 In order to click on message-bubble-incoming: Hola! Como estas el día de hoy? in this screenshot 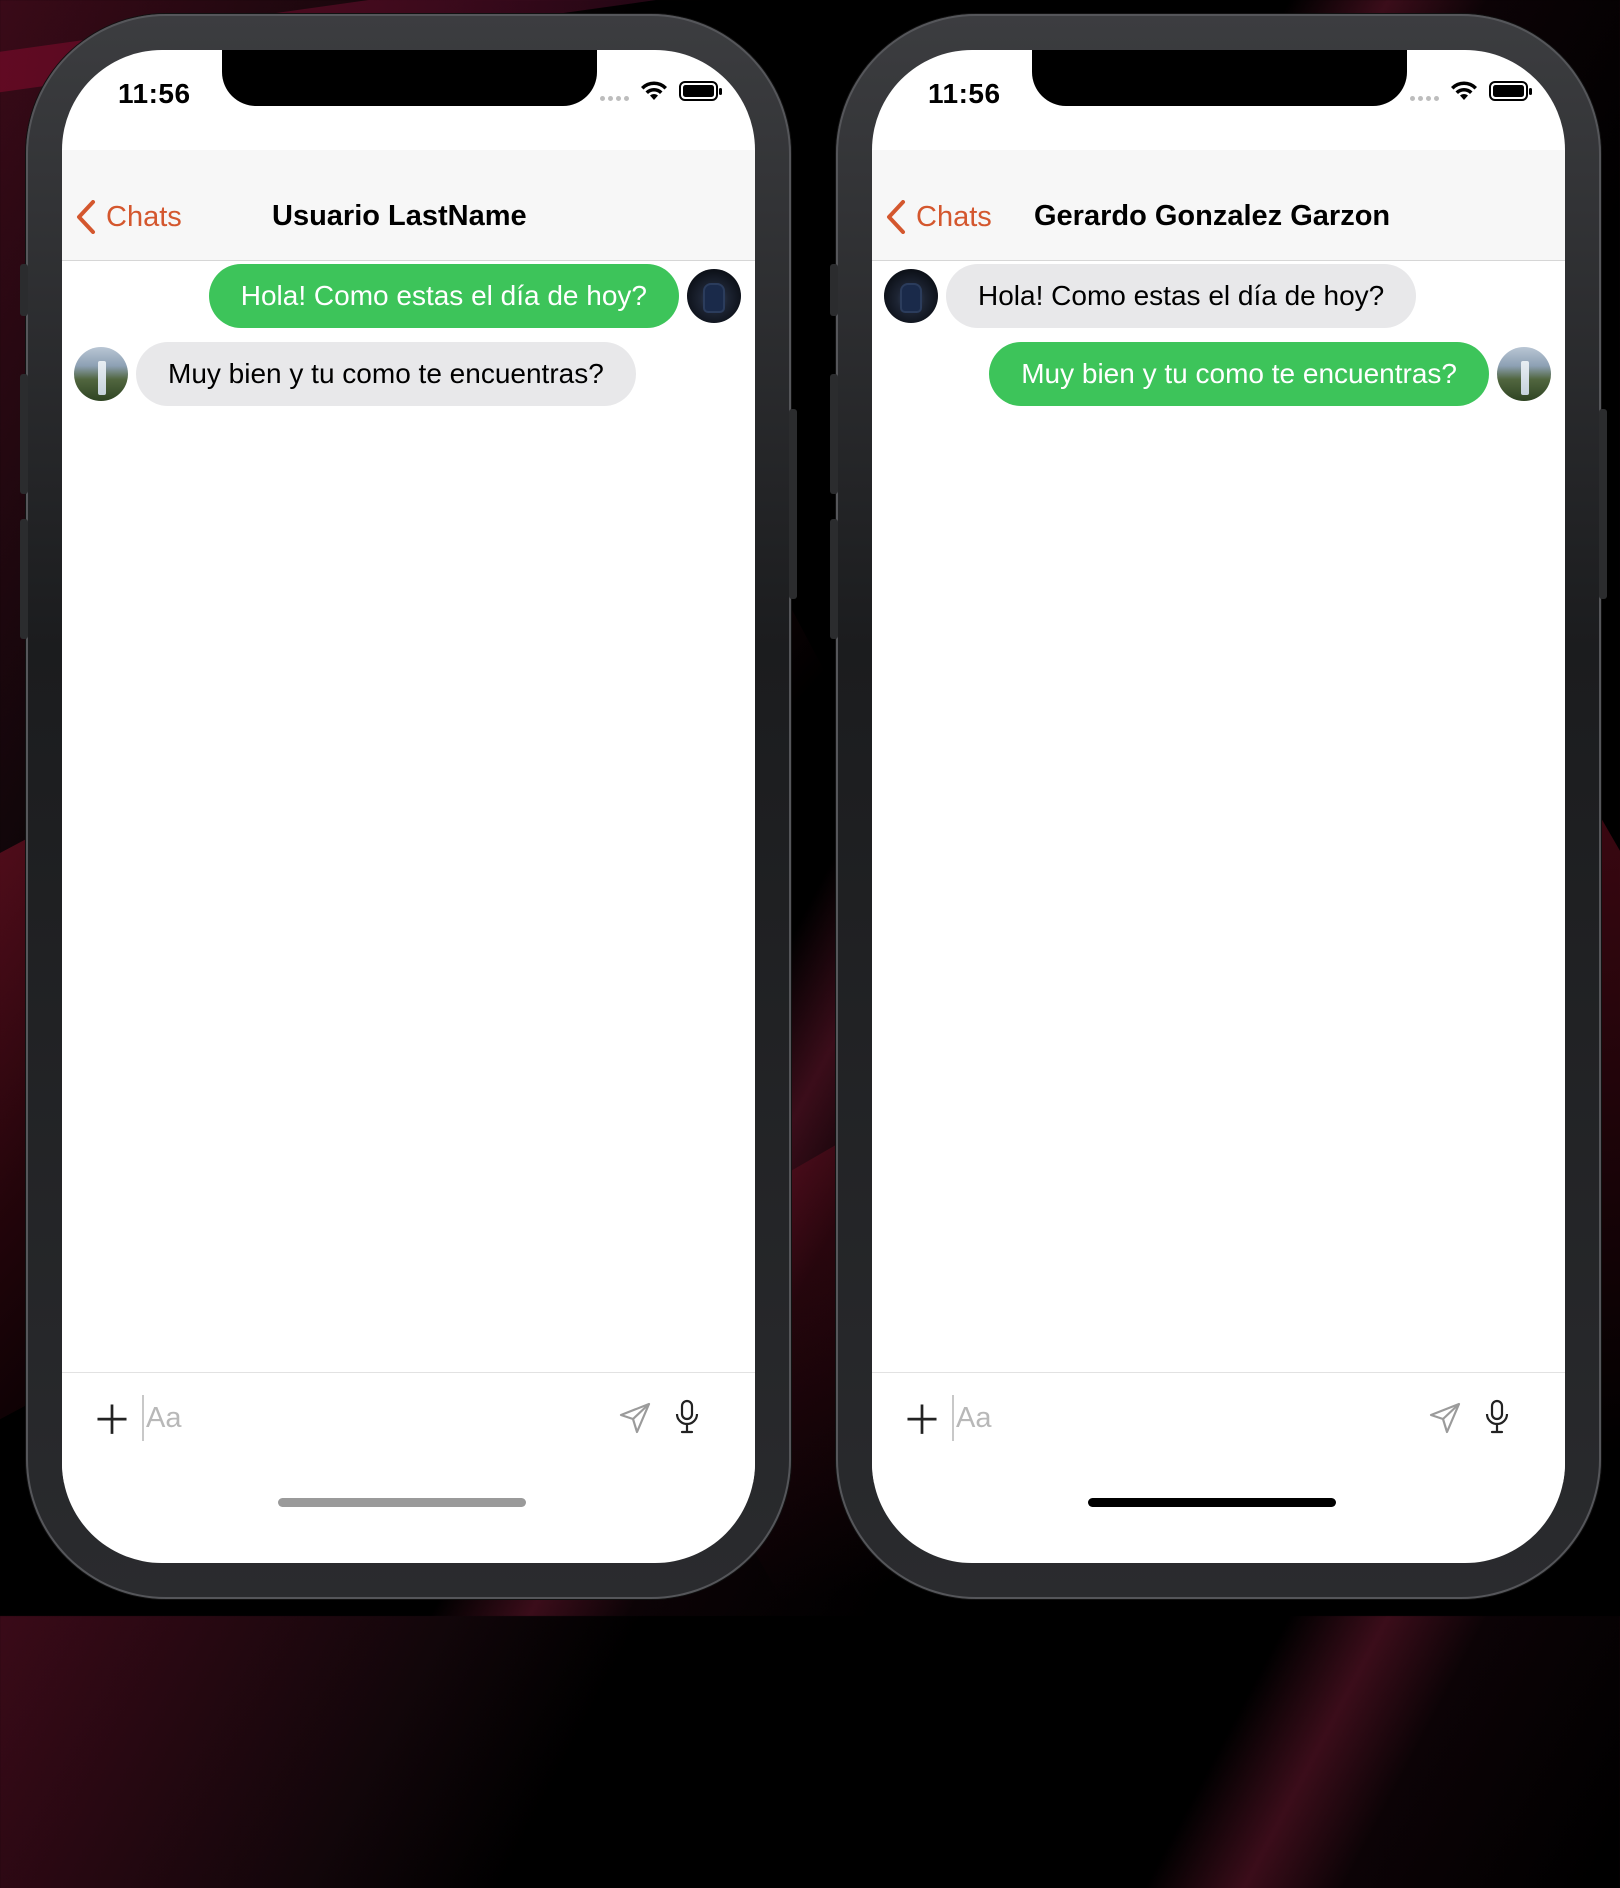, I will do `click(1181, 296)`.